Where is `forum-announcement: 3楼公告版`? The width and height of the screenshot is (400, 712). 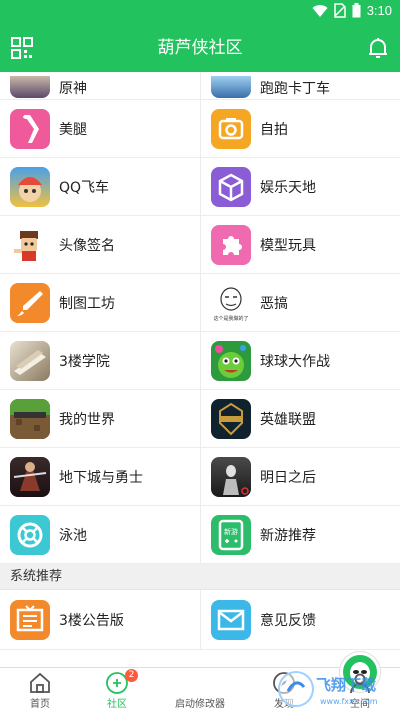 forum-announcement: 3楼公告版 is located at coordinates (100, 620).